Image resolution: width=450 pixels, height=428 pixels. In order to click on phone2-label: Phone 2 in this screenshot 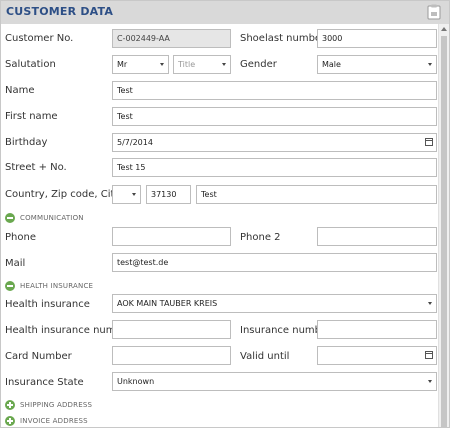, I will do `click(260, 237)`.